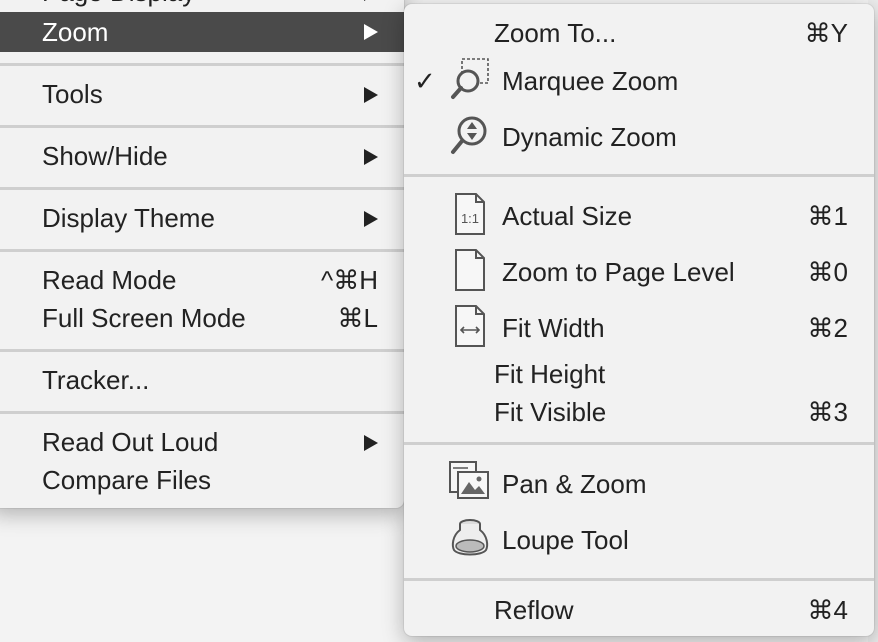  I want to click on dynamic-zoom-icon, so click(470, 135).